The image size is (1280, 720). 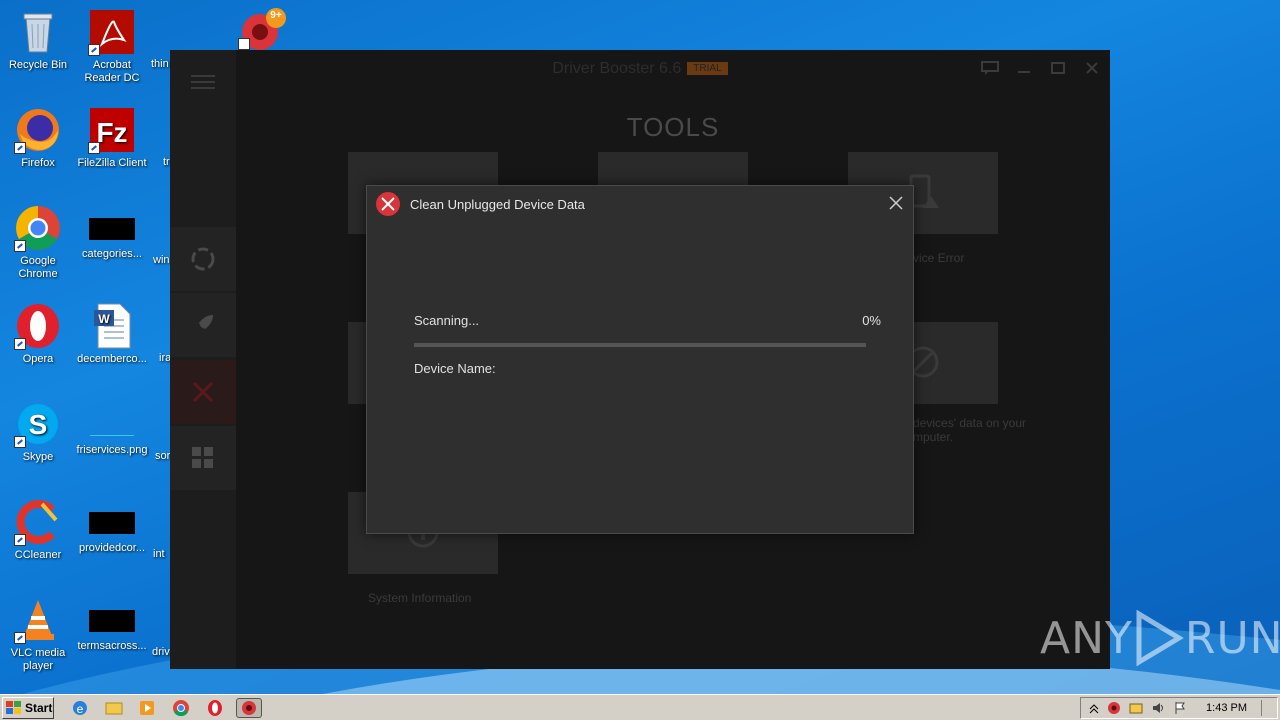 What do you see at coordinates (38, 659) in the screenshot?
I see `desktop-icon-label: VLC media player` at bounding box center [38, 659].